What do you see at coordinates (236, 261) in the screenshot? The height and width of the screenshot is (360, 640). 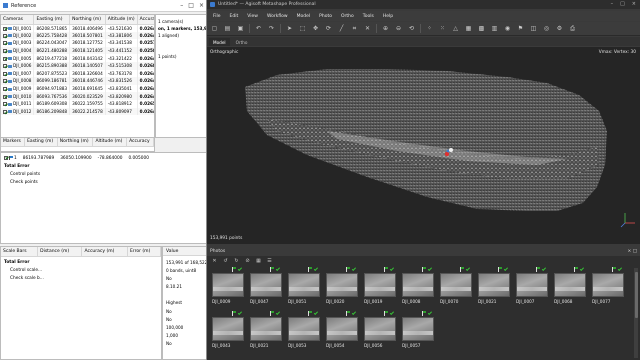 I see `rotate-right-icon: ↻` at bounding box center [236, 261].